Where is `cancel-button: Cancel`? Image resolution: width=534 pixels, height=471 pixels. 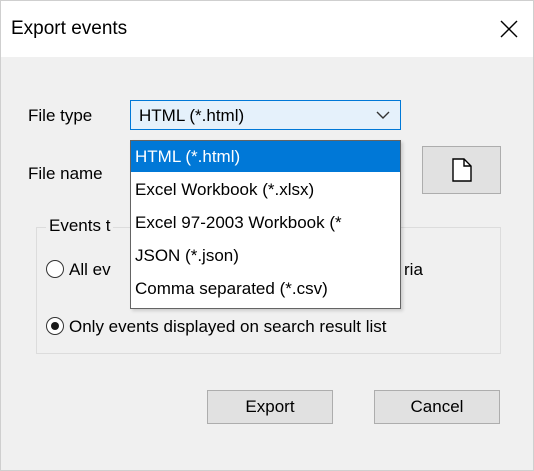
cancel-button: Cancel is located at coordinates (437, 407).